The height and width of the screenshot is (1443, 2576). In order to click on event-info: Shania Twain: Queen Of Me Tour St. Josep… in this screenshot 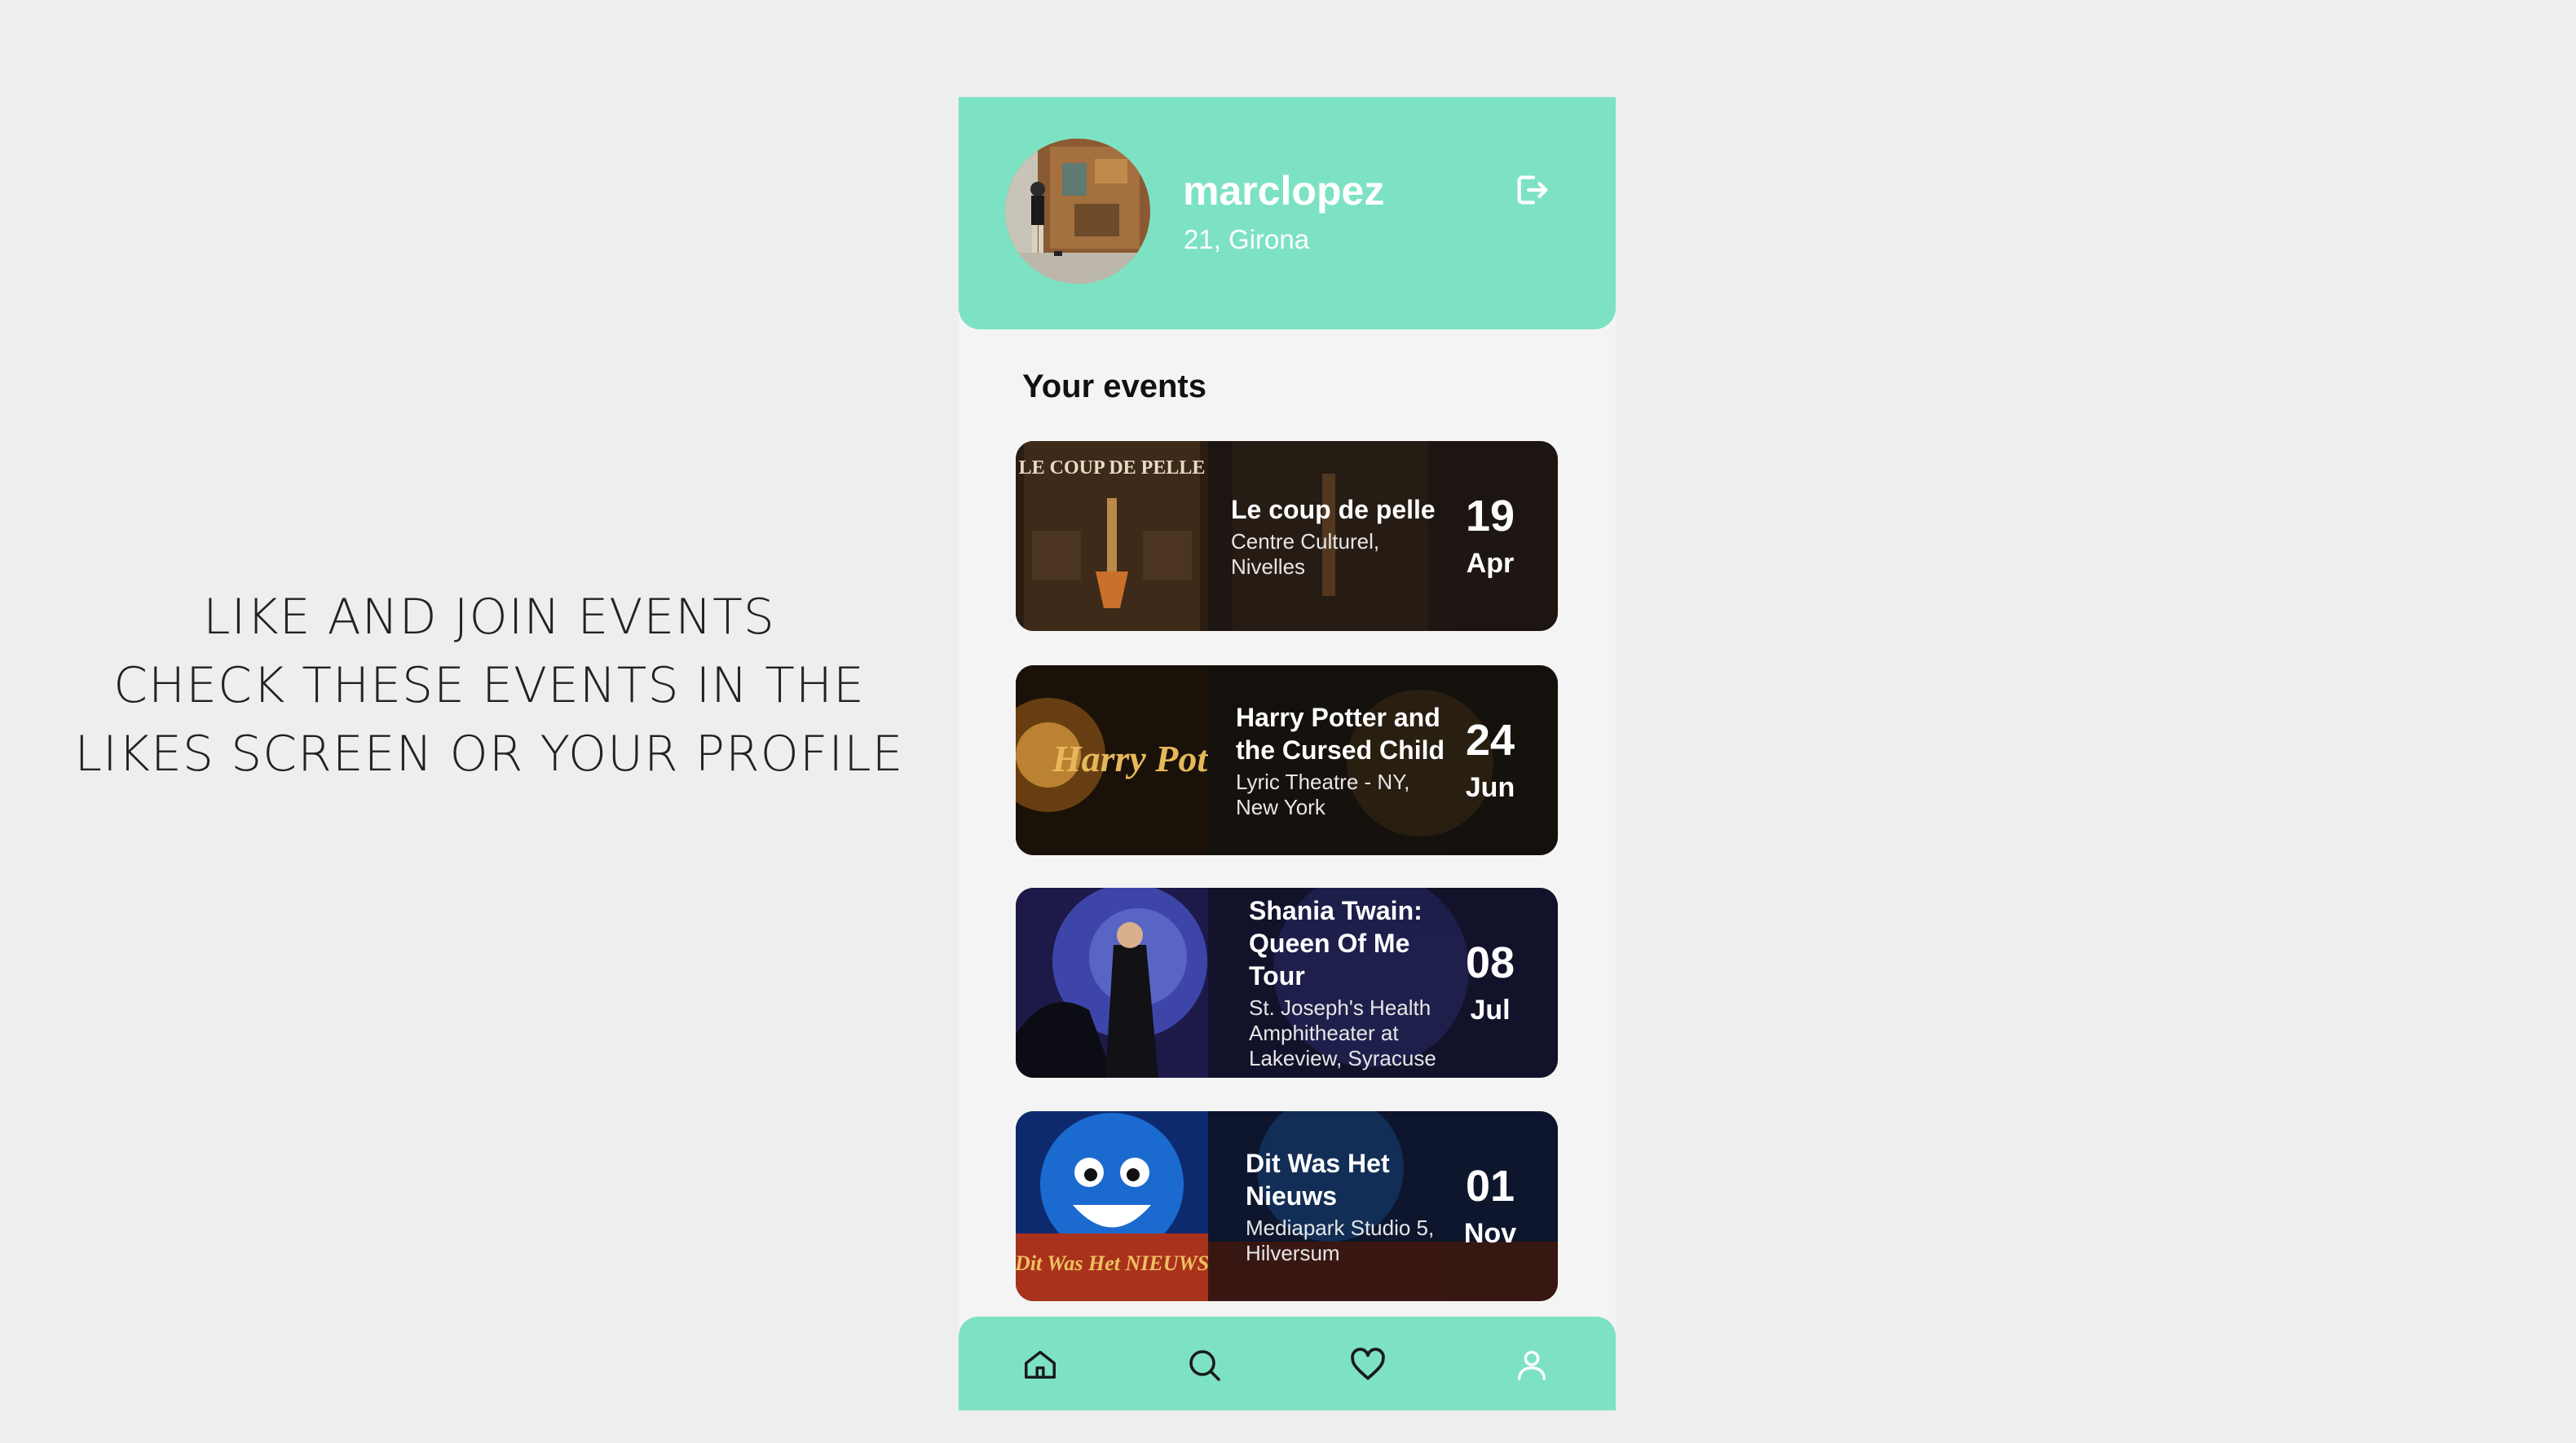, I will do `click(1359, 983)`.